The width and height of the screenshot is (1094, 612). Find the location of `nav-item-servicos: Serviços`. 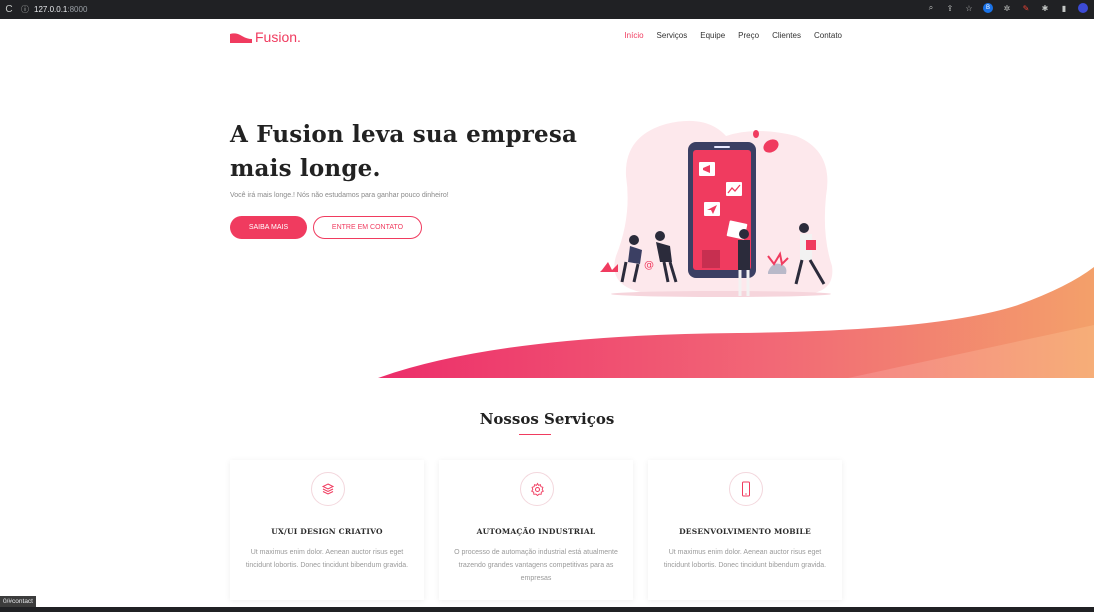

nav-item-servicos: Serviços is located at coordinates (672, 35).